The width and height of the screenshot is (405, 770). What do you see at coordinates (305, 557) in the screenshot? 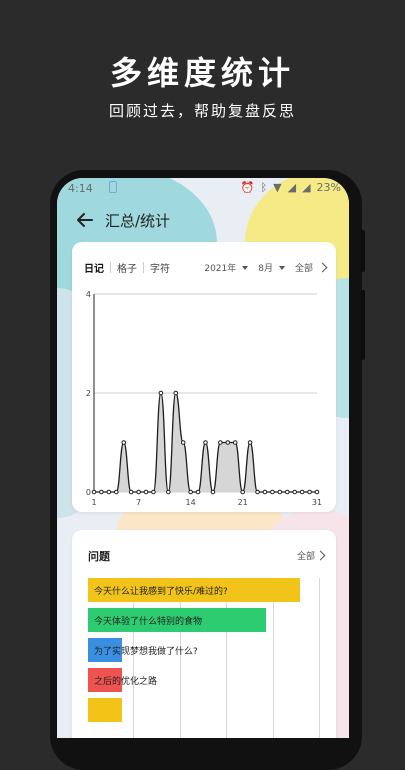
I see `question-all-label: 全部` at bounding box center [305, 557].